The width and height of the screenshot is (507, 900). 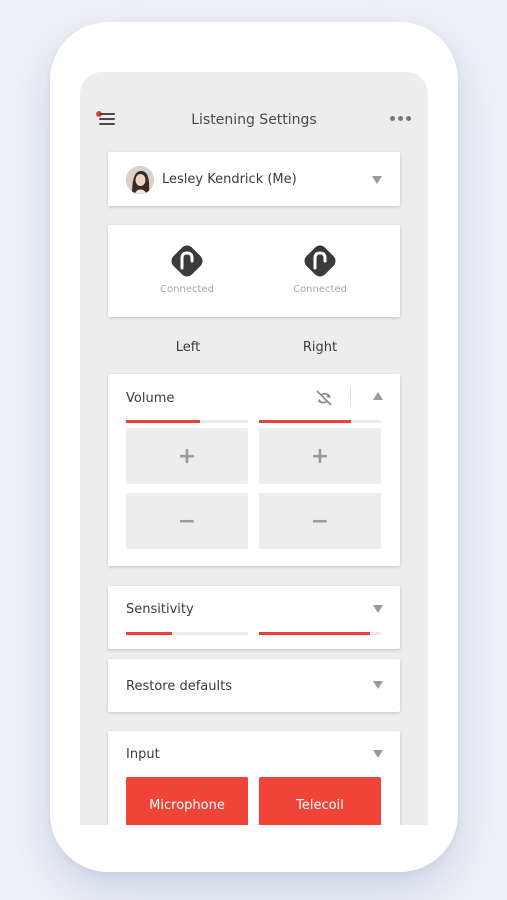 I want to click on volume-card: Volume + + − −, so click(x=254, y=470).